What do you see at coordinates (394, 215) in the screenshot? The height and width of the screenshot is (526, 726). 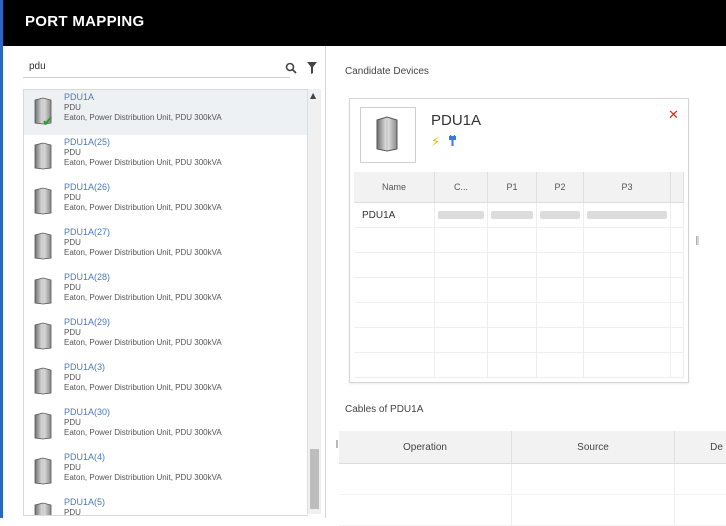 I see `row-name: PDU1A` at bounding box center [394, 215].